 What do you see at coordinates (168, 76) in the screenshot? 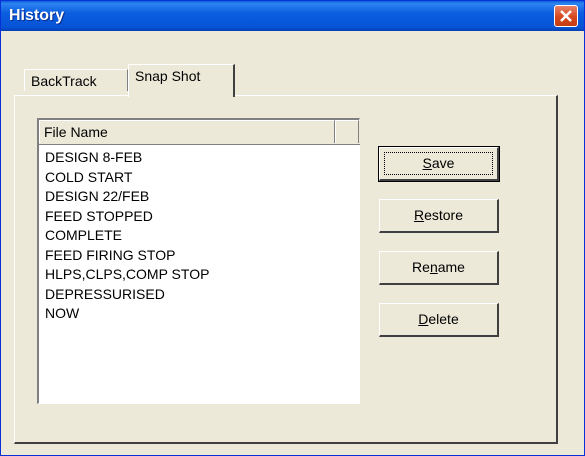
I see `tab-snap-shot-label: Snap Shot` at bounding box center [168, 76].